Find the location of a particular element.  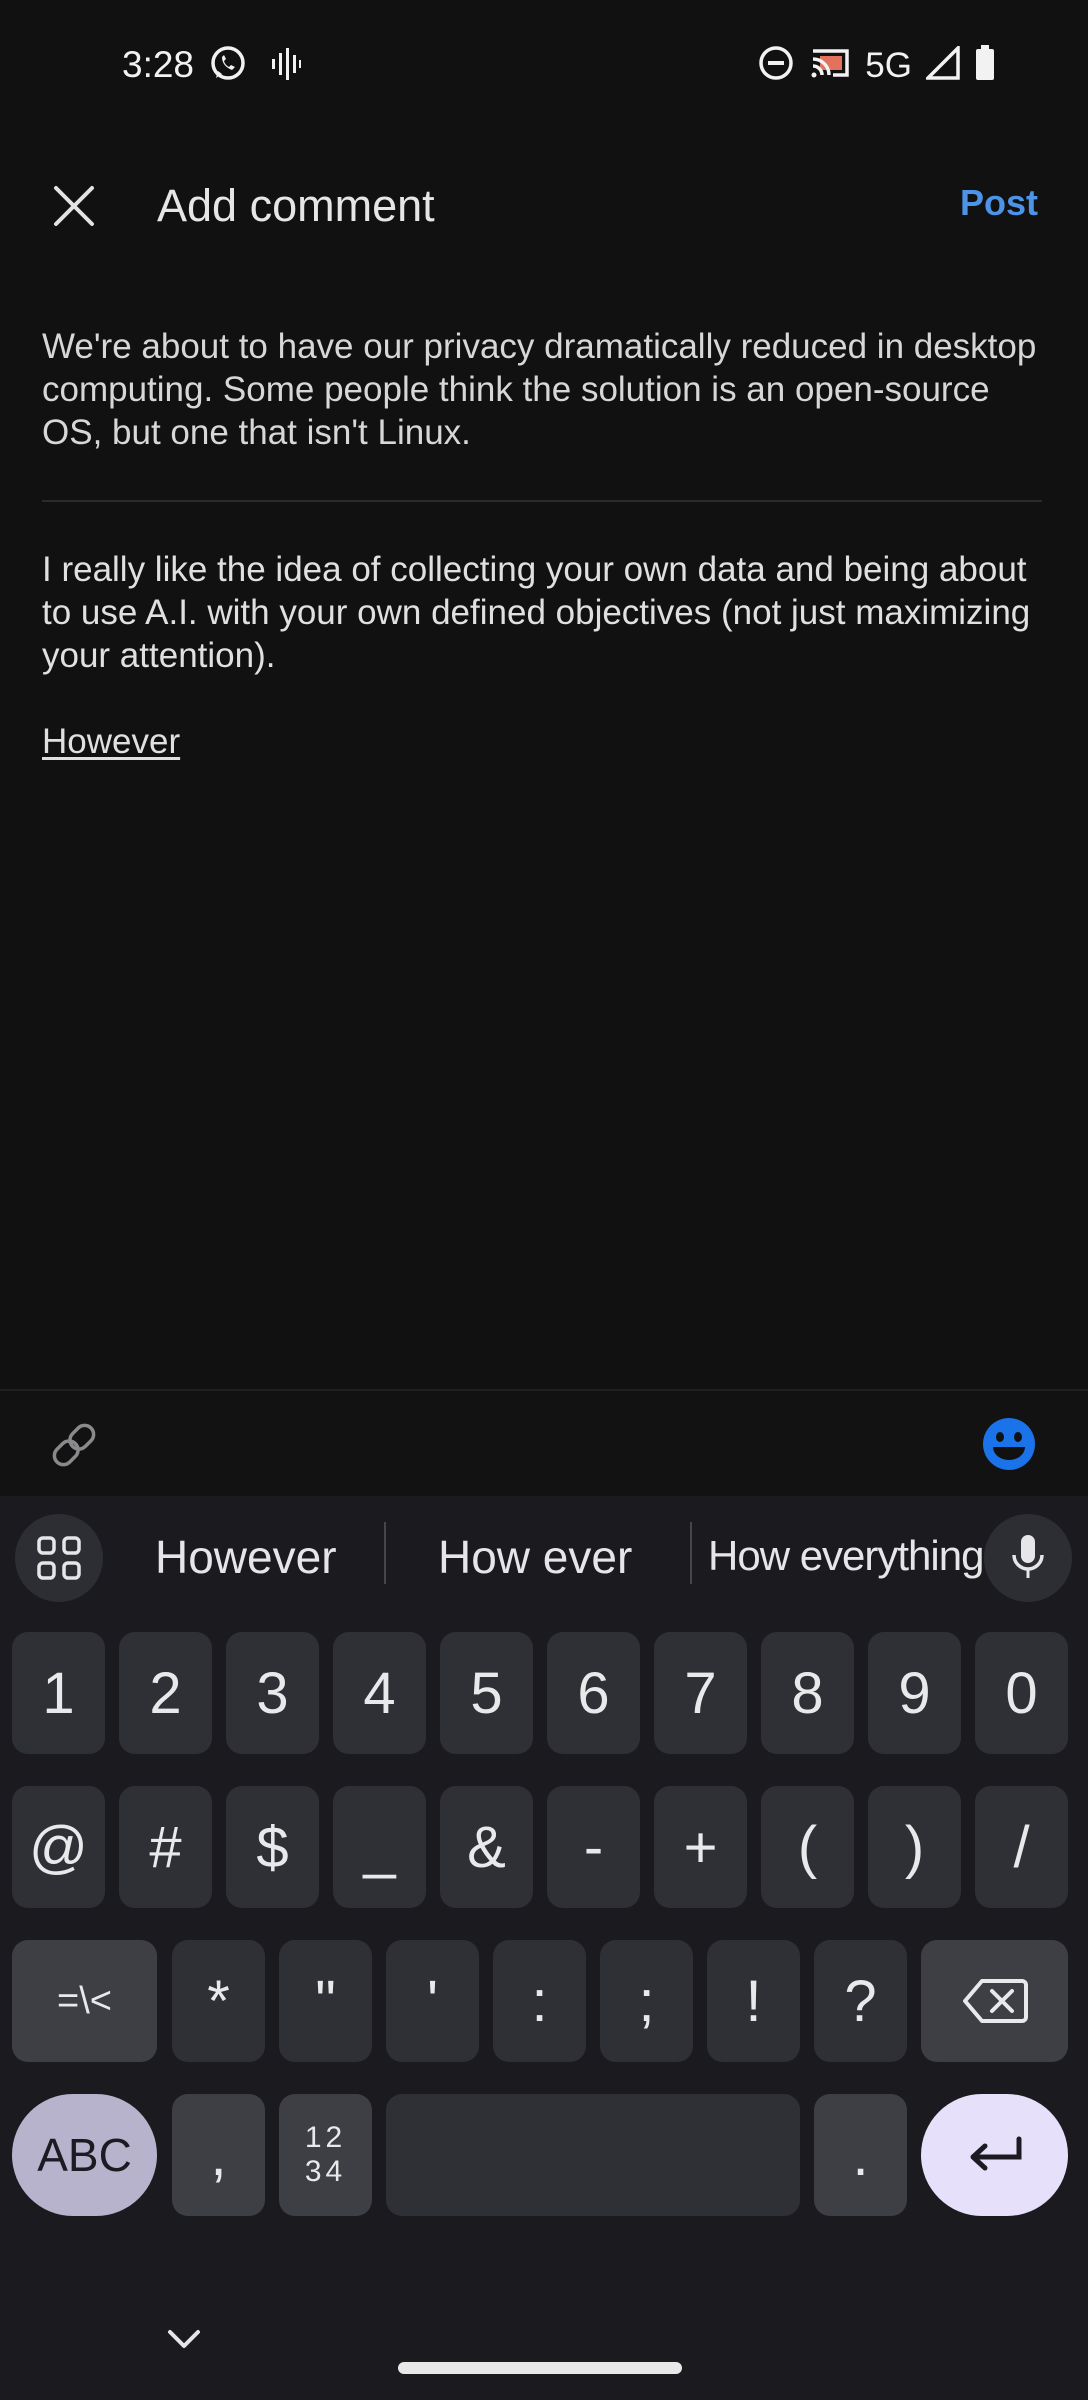

key-dollar: $ is located at coordinates (272, 1847).